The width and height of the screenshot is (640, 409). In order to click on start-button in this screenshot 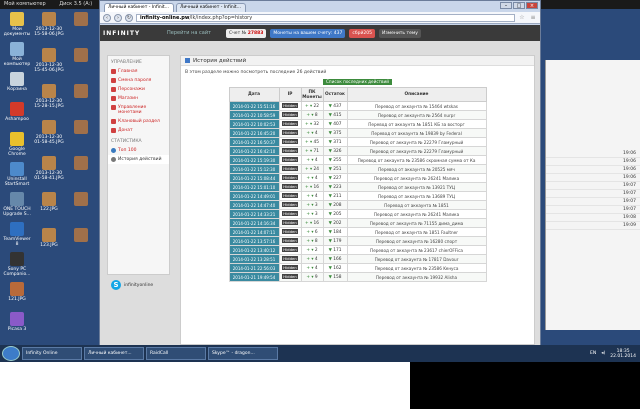, I will do `click(11, 353)`.